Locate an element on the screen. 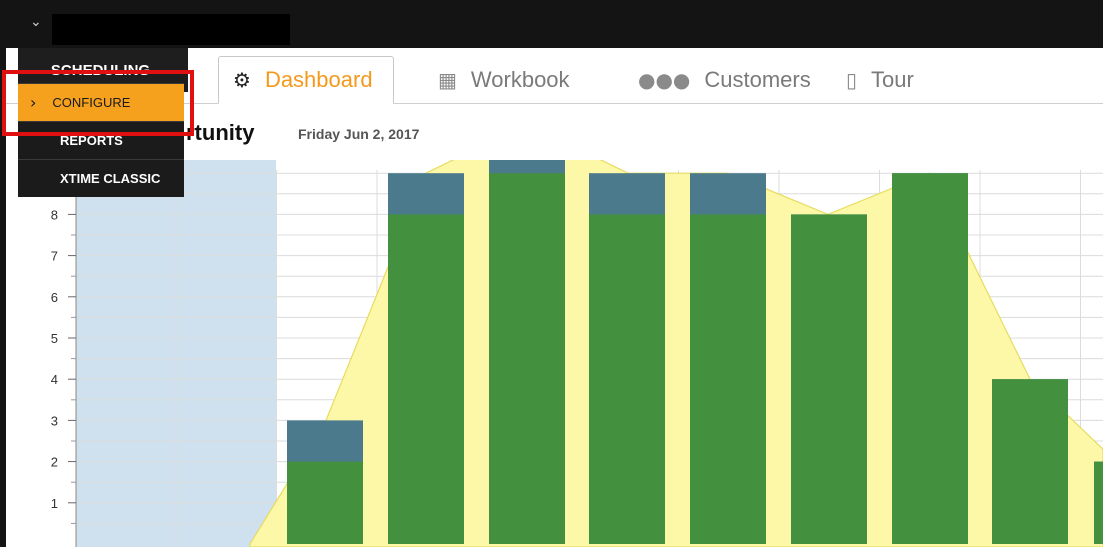 This screenshot has width=1103, height=547. y-axis-tick-label: 7 is located at coordinates (54, 256).